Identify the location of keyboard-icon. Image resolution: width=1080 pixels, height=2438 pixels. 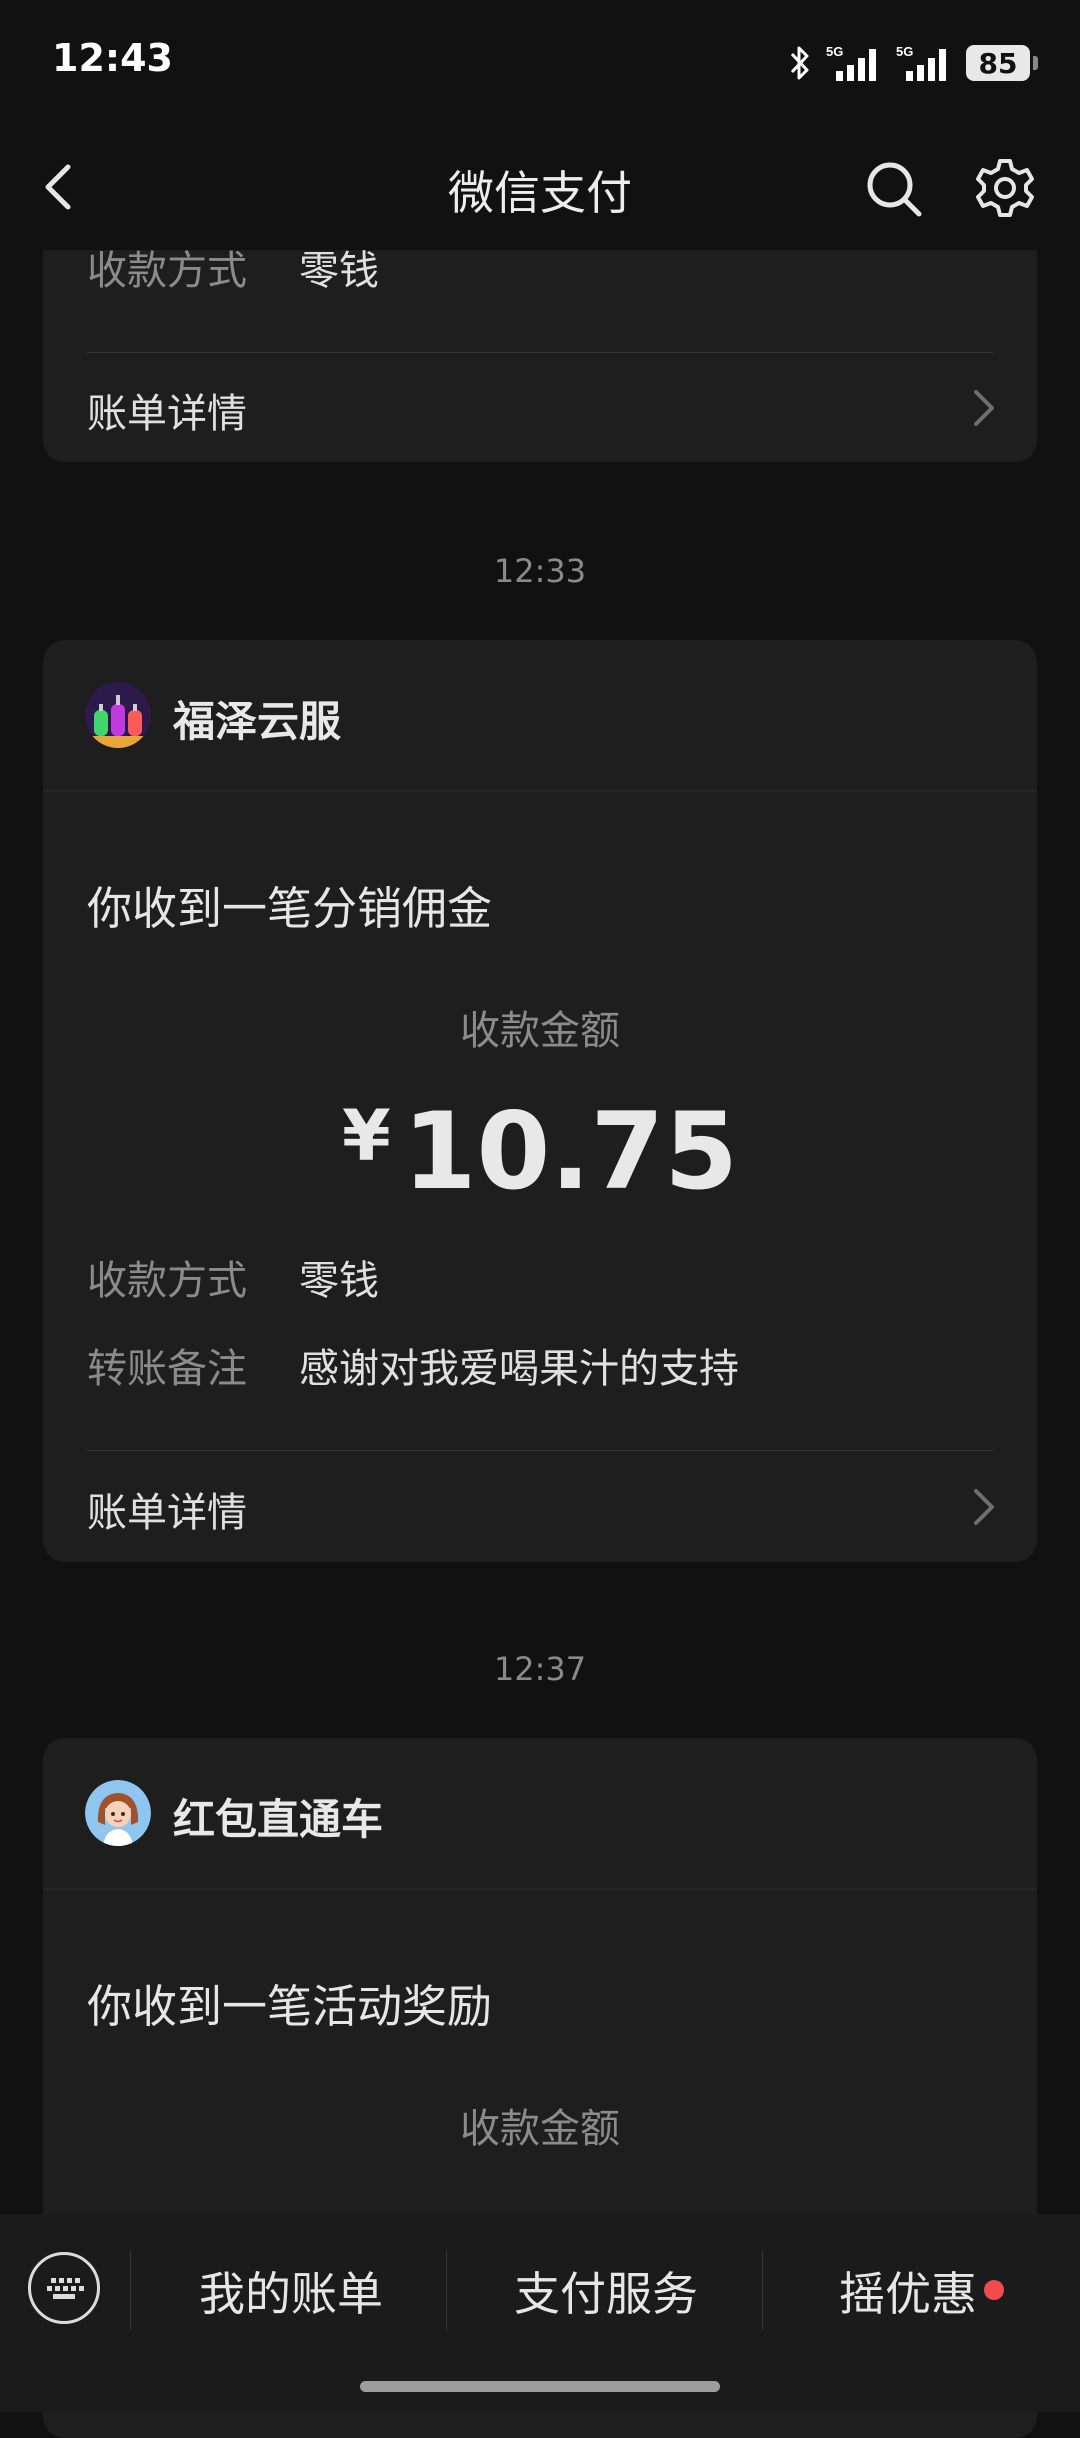
(65, 2288).